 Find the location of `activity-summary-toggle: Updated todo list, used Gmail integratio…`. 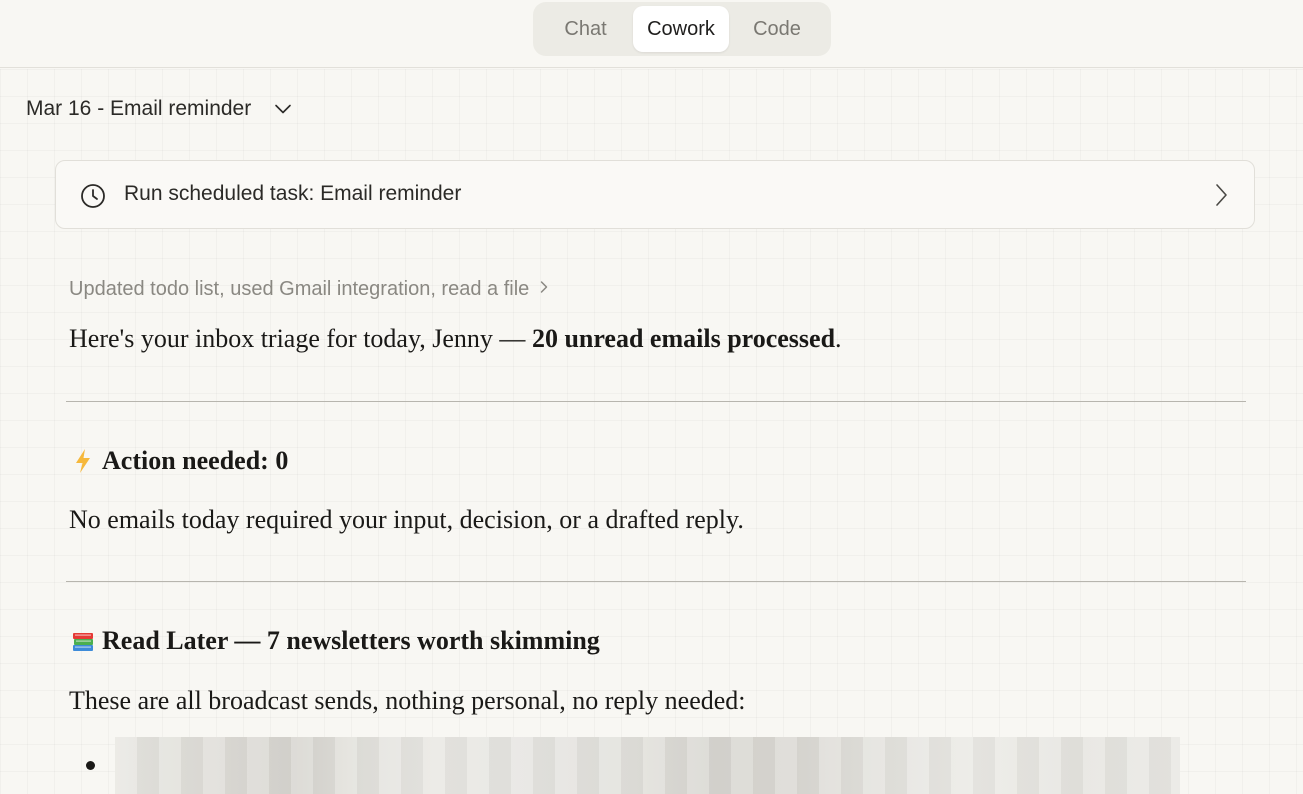

activity-summary-toggle: Updated todo list, used Gmail integratio… is located at coordinates (309, 289).